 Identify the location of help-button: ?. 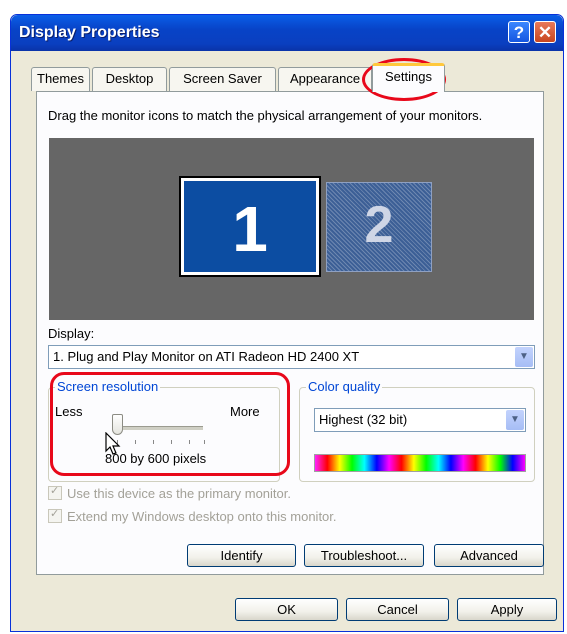
(519, 32).